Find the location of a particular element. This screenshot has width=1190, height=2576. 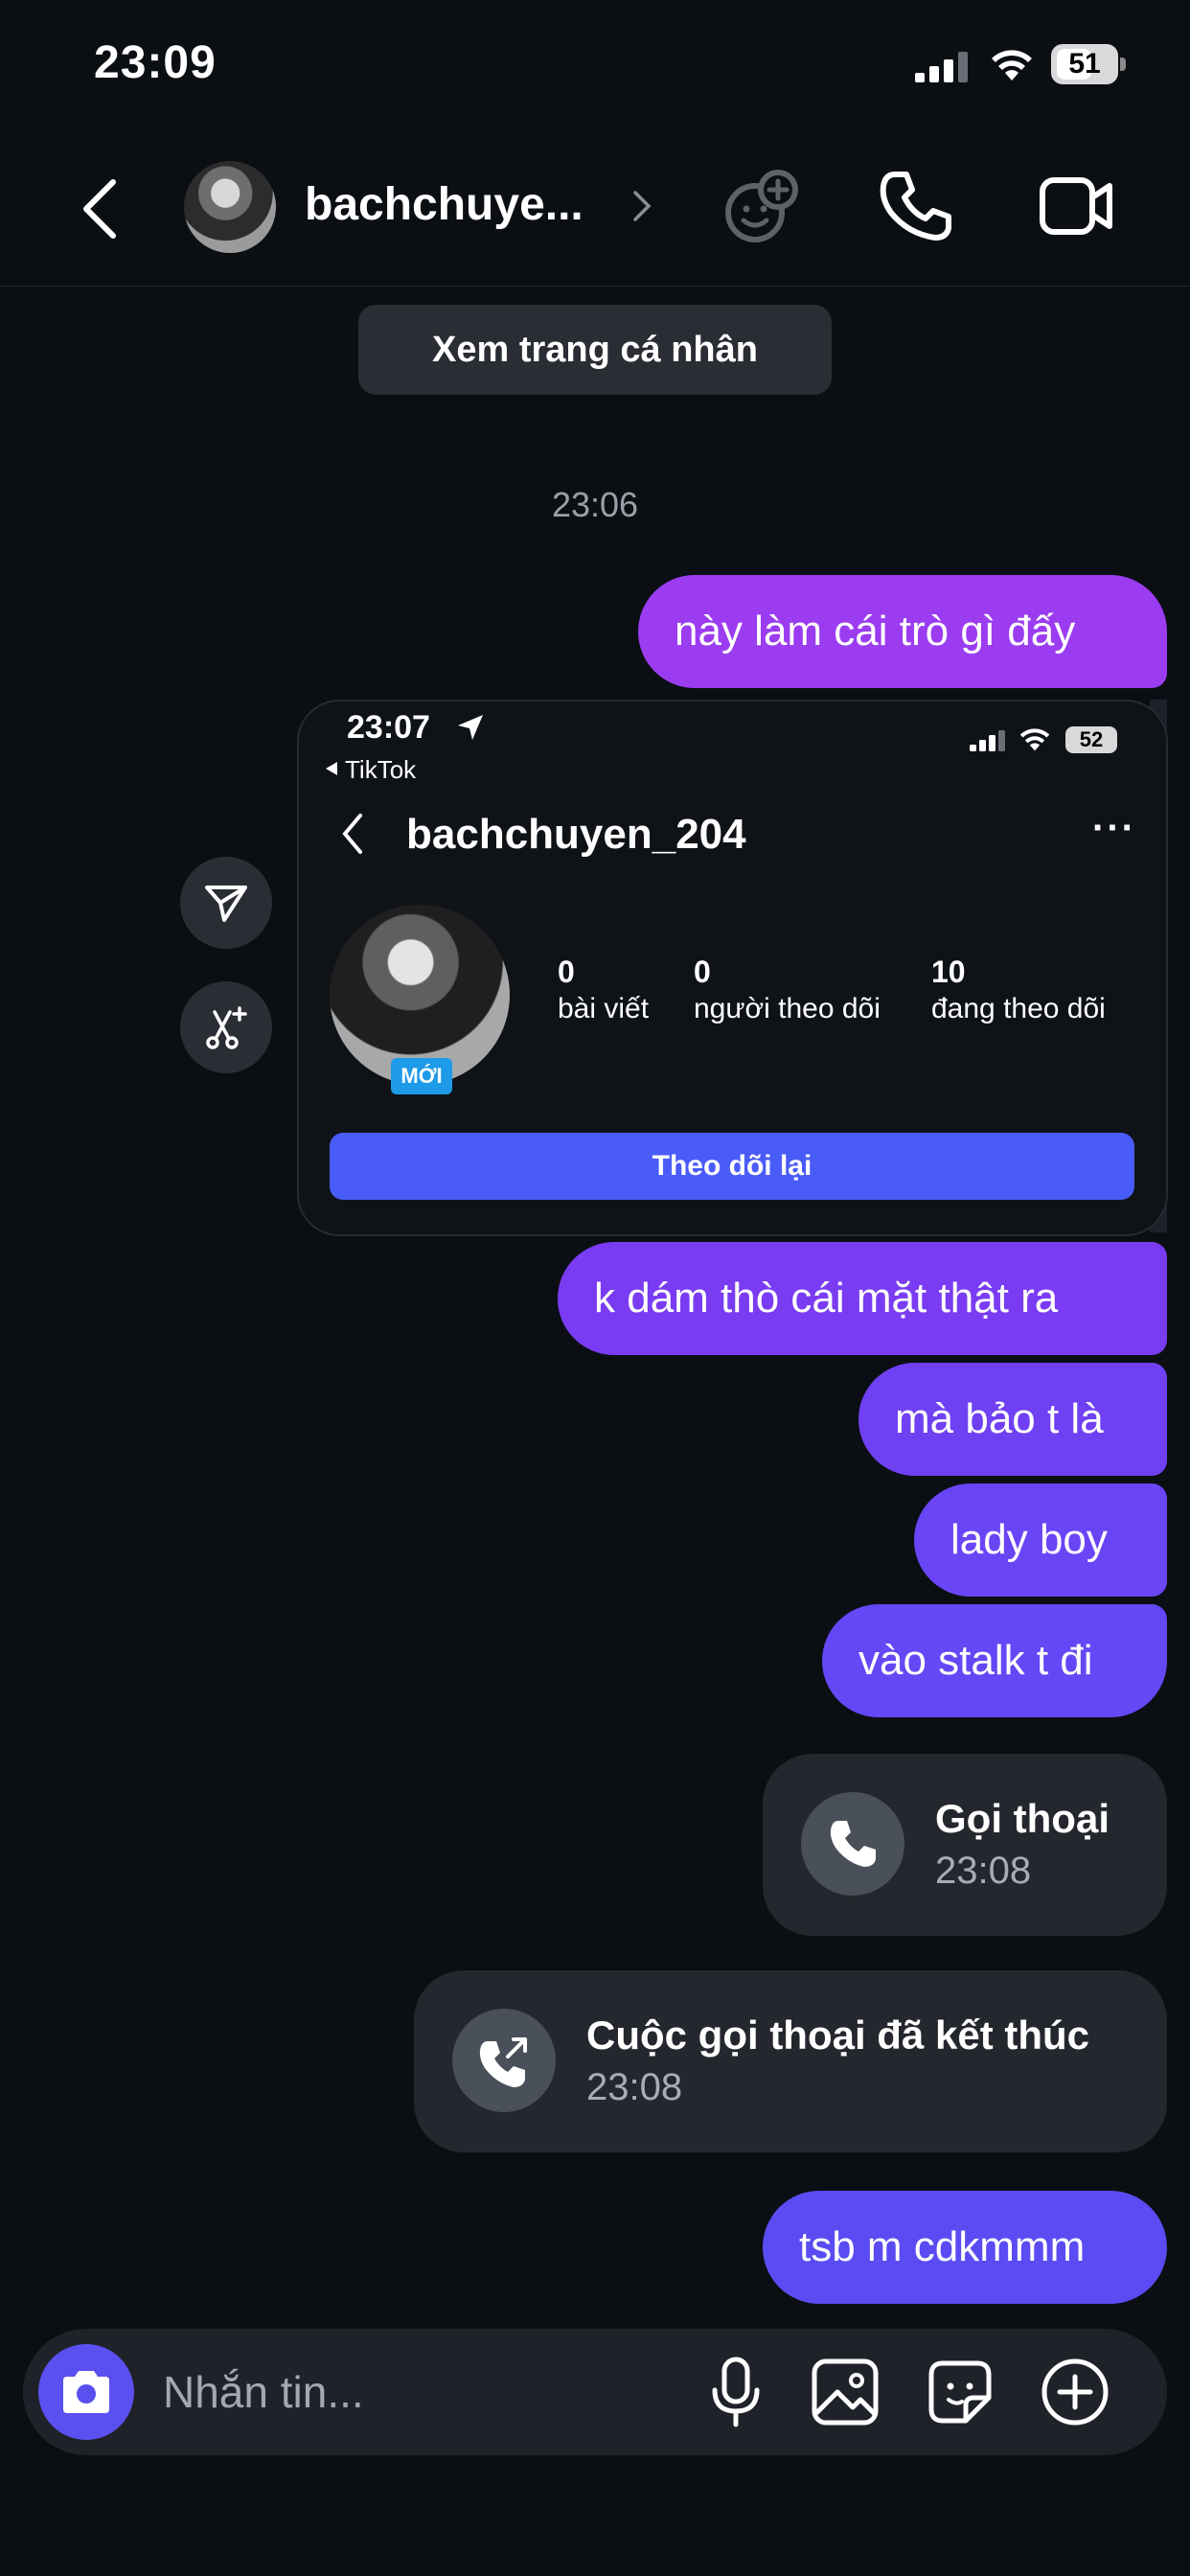

stat-label: người theo dõi is located at coordinates (788, 1008).